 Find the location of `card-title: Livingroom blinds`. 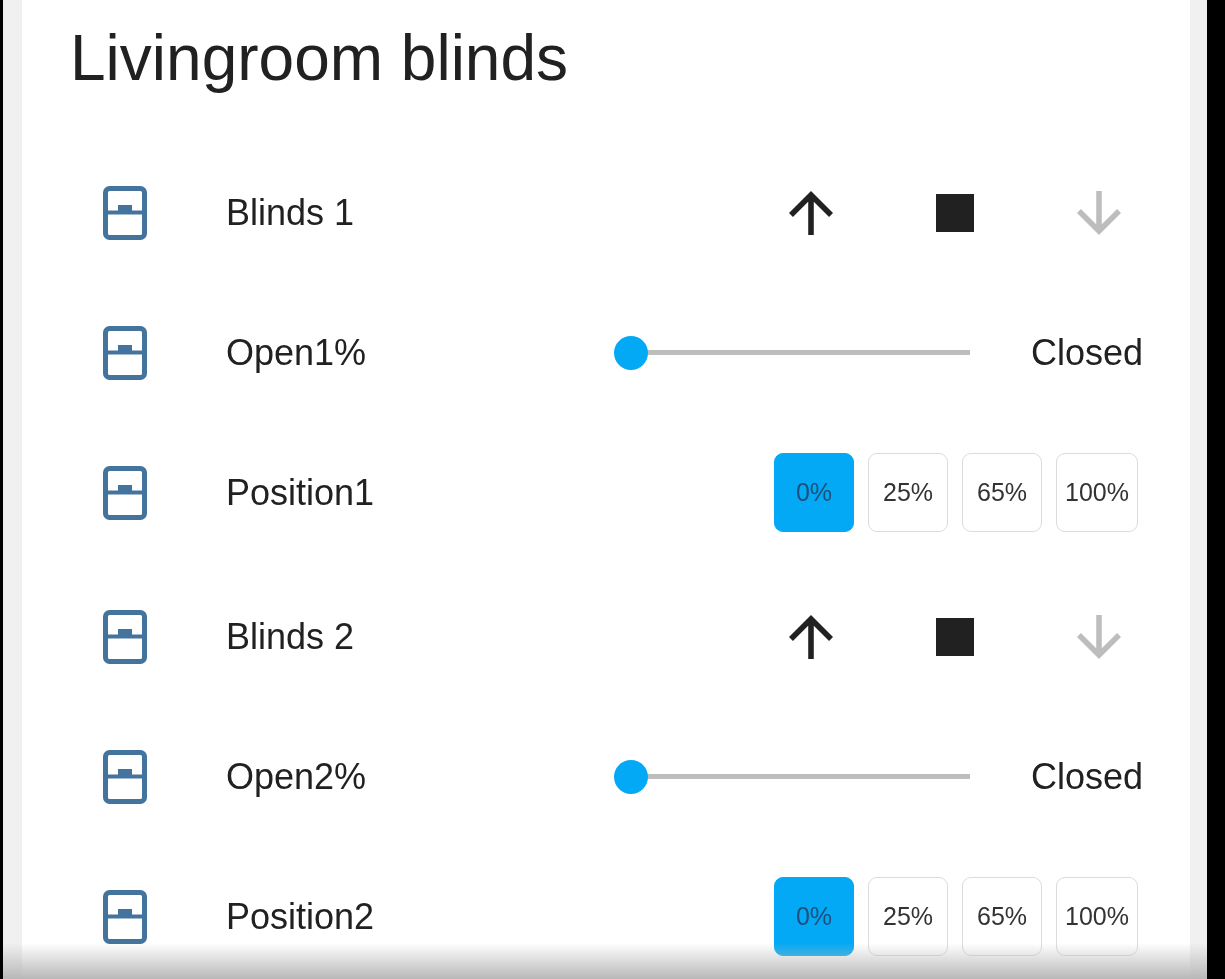

card-title: Livingroom blinds is located at coordinates (319, 58).